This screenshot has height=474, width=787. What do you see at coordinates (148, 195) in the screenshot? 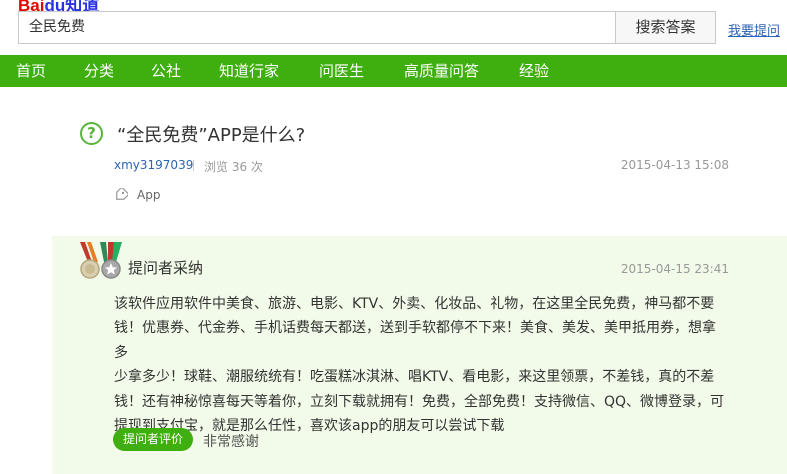
I see `question-tag: App` at bounding box center [148, 195].